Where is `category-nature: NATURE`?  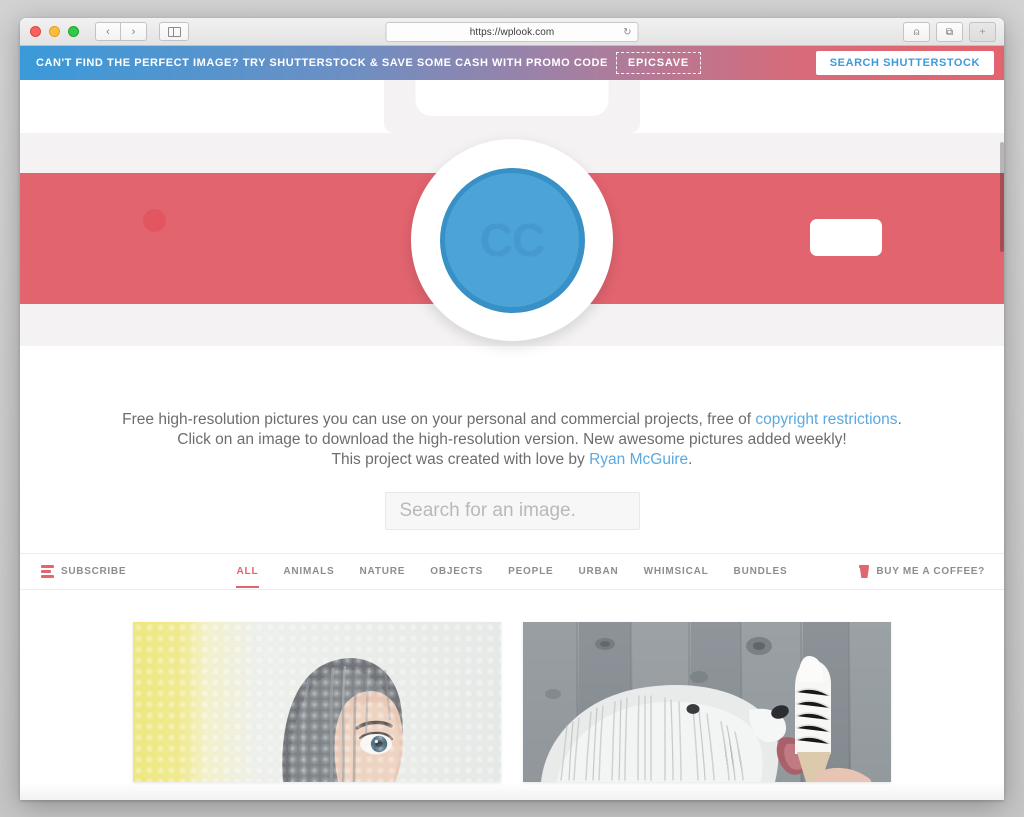
category-nature: NATURE is located at coordinates (383, 571).